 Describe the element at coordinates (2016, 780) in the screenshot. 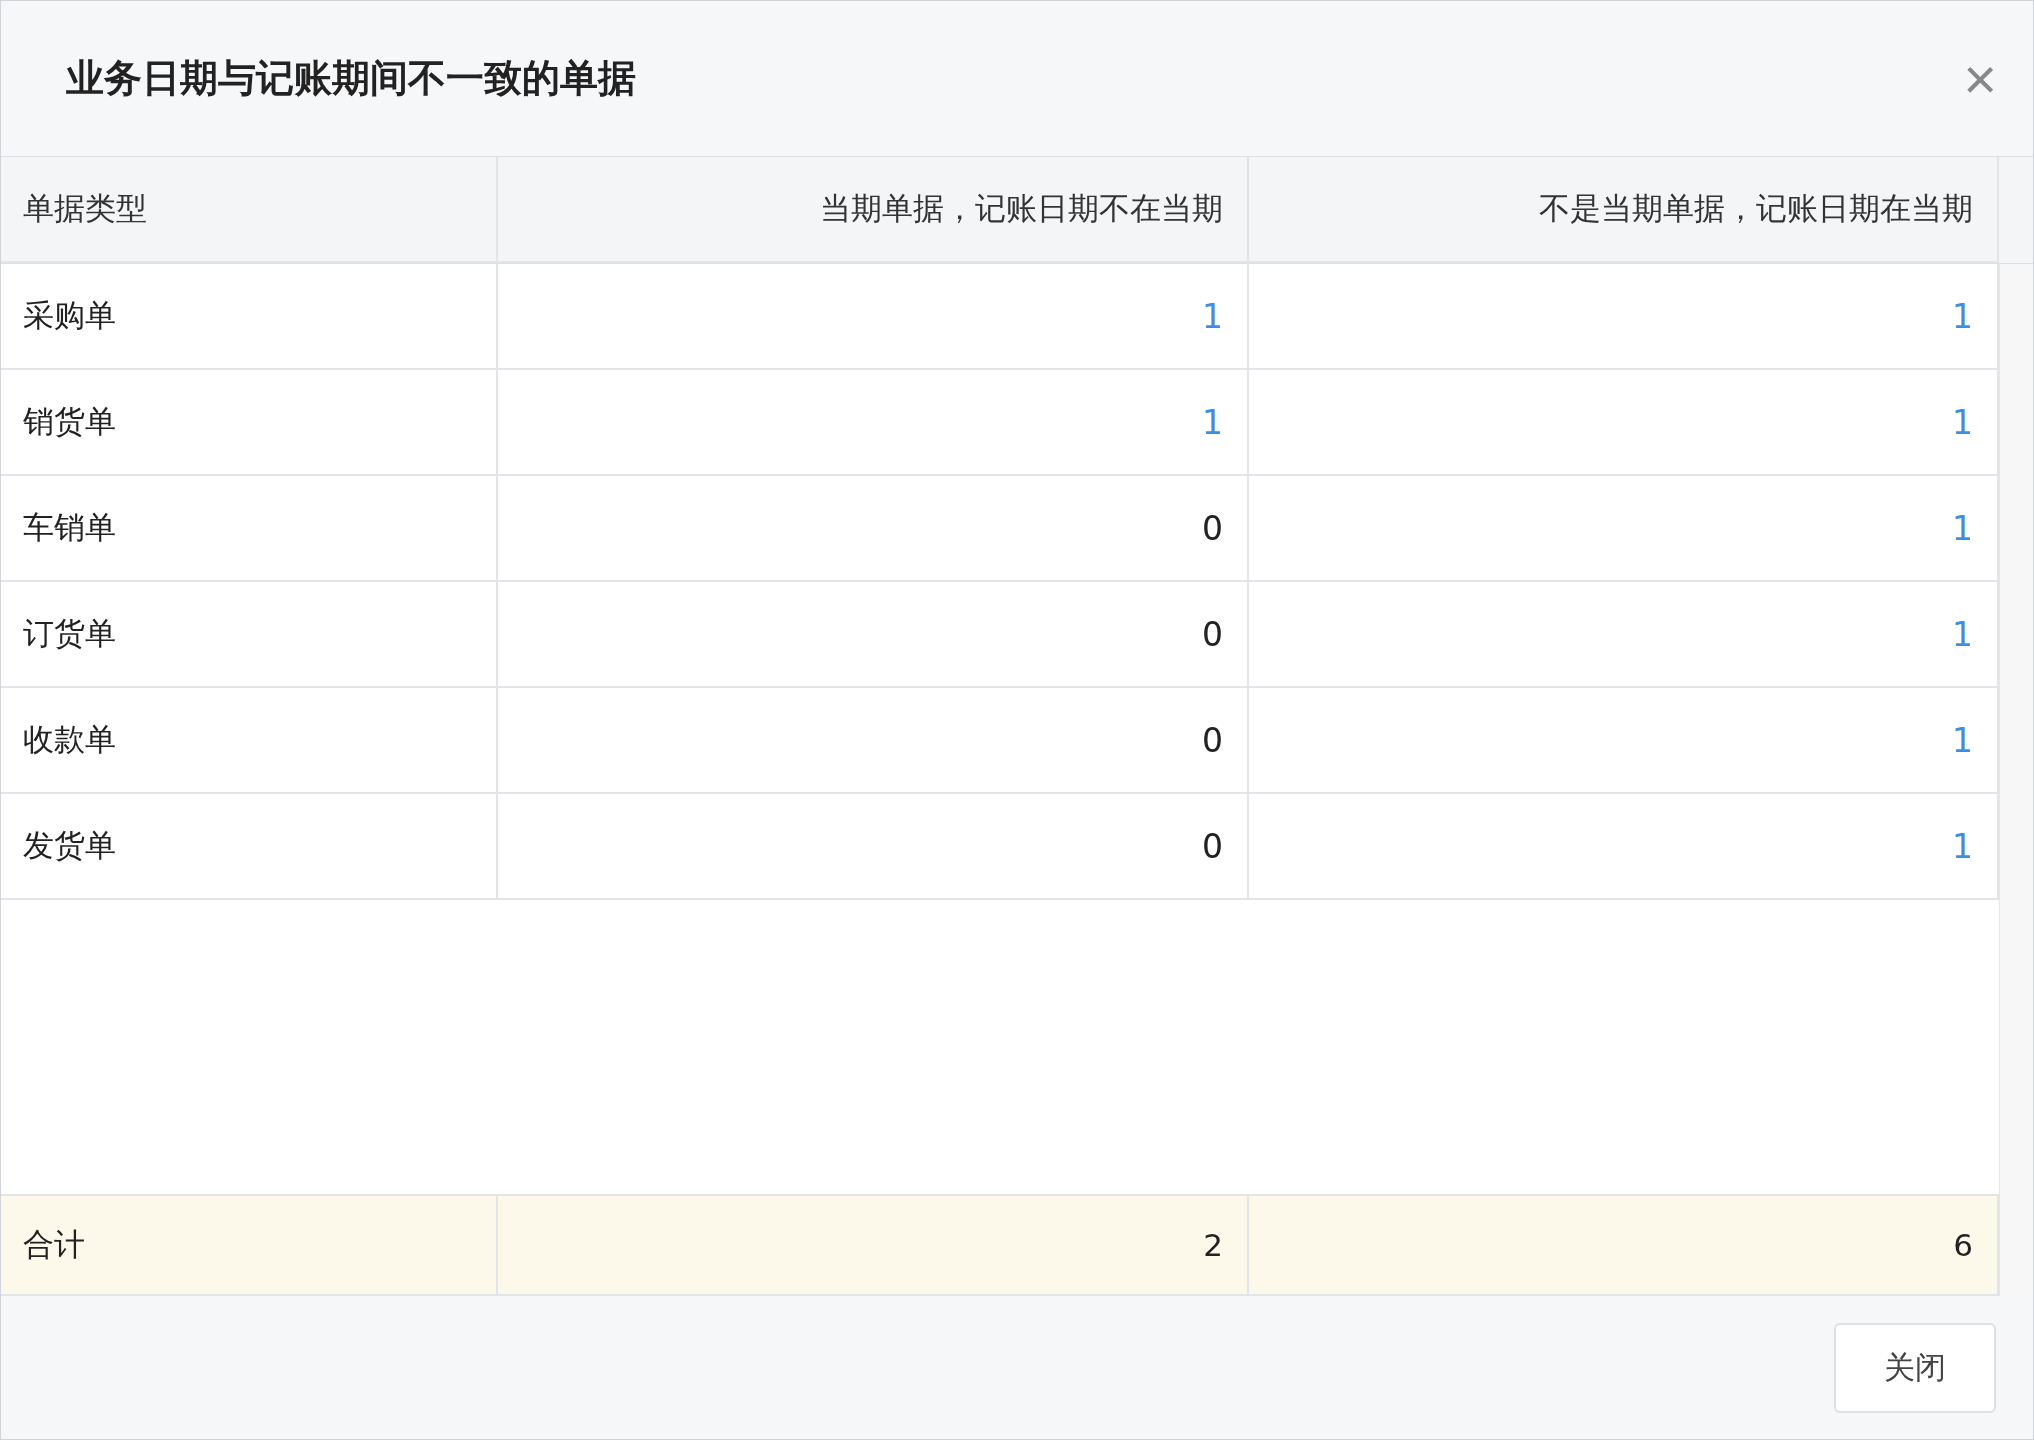

I see `scrollbar-track` at that location.